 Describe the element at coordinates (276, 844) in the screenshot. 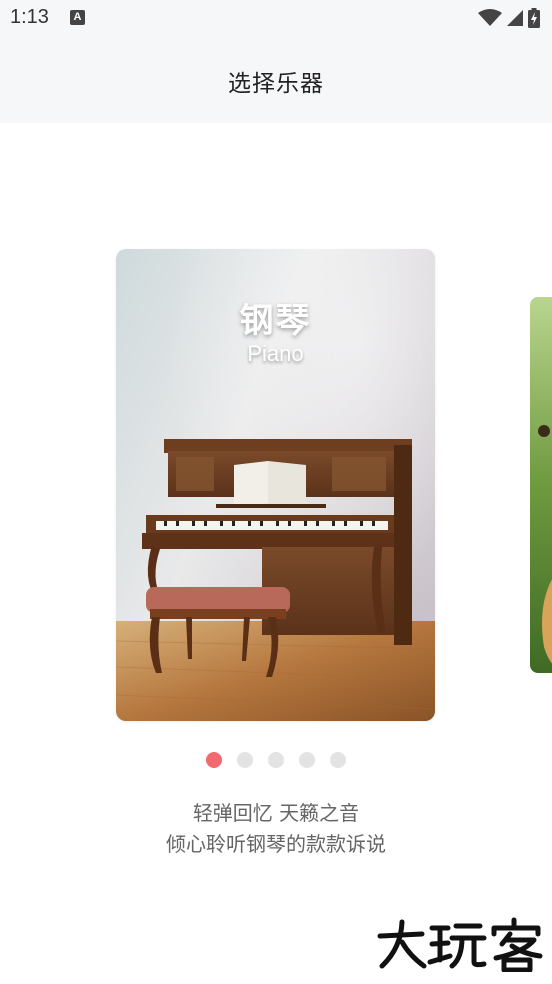

I see `description-line-2: 倾心聆听钢琴的款款诉说` at that location.